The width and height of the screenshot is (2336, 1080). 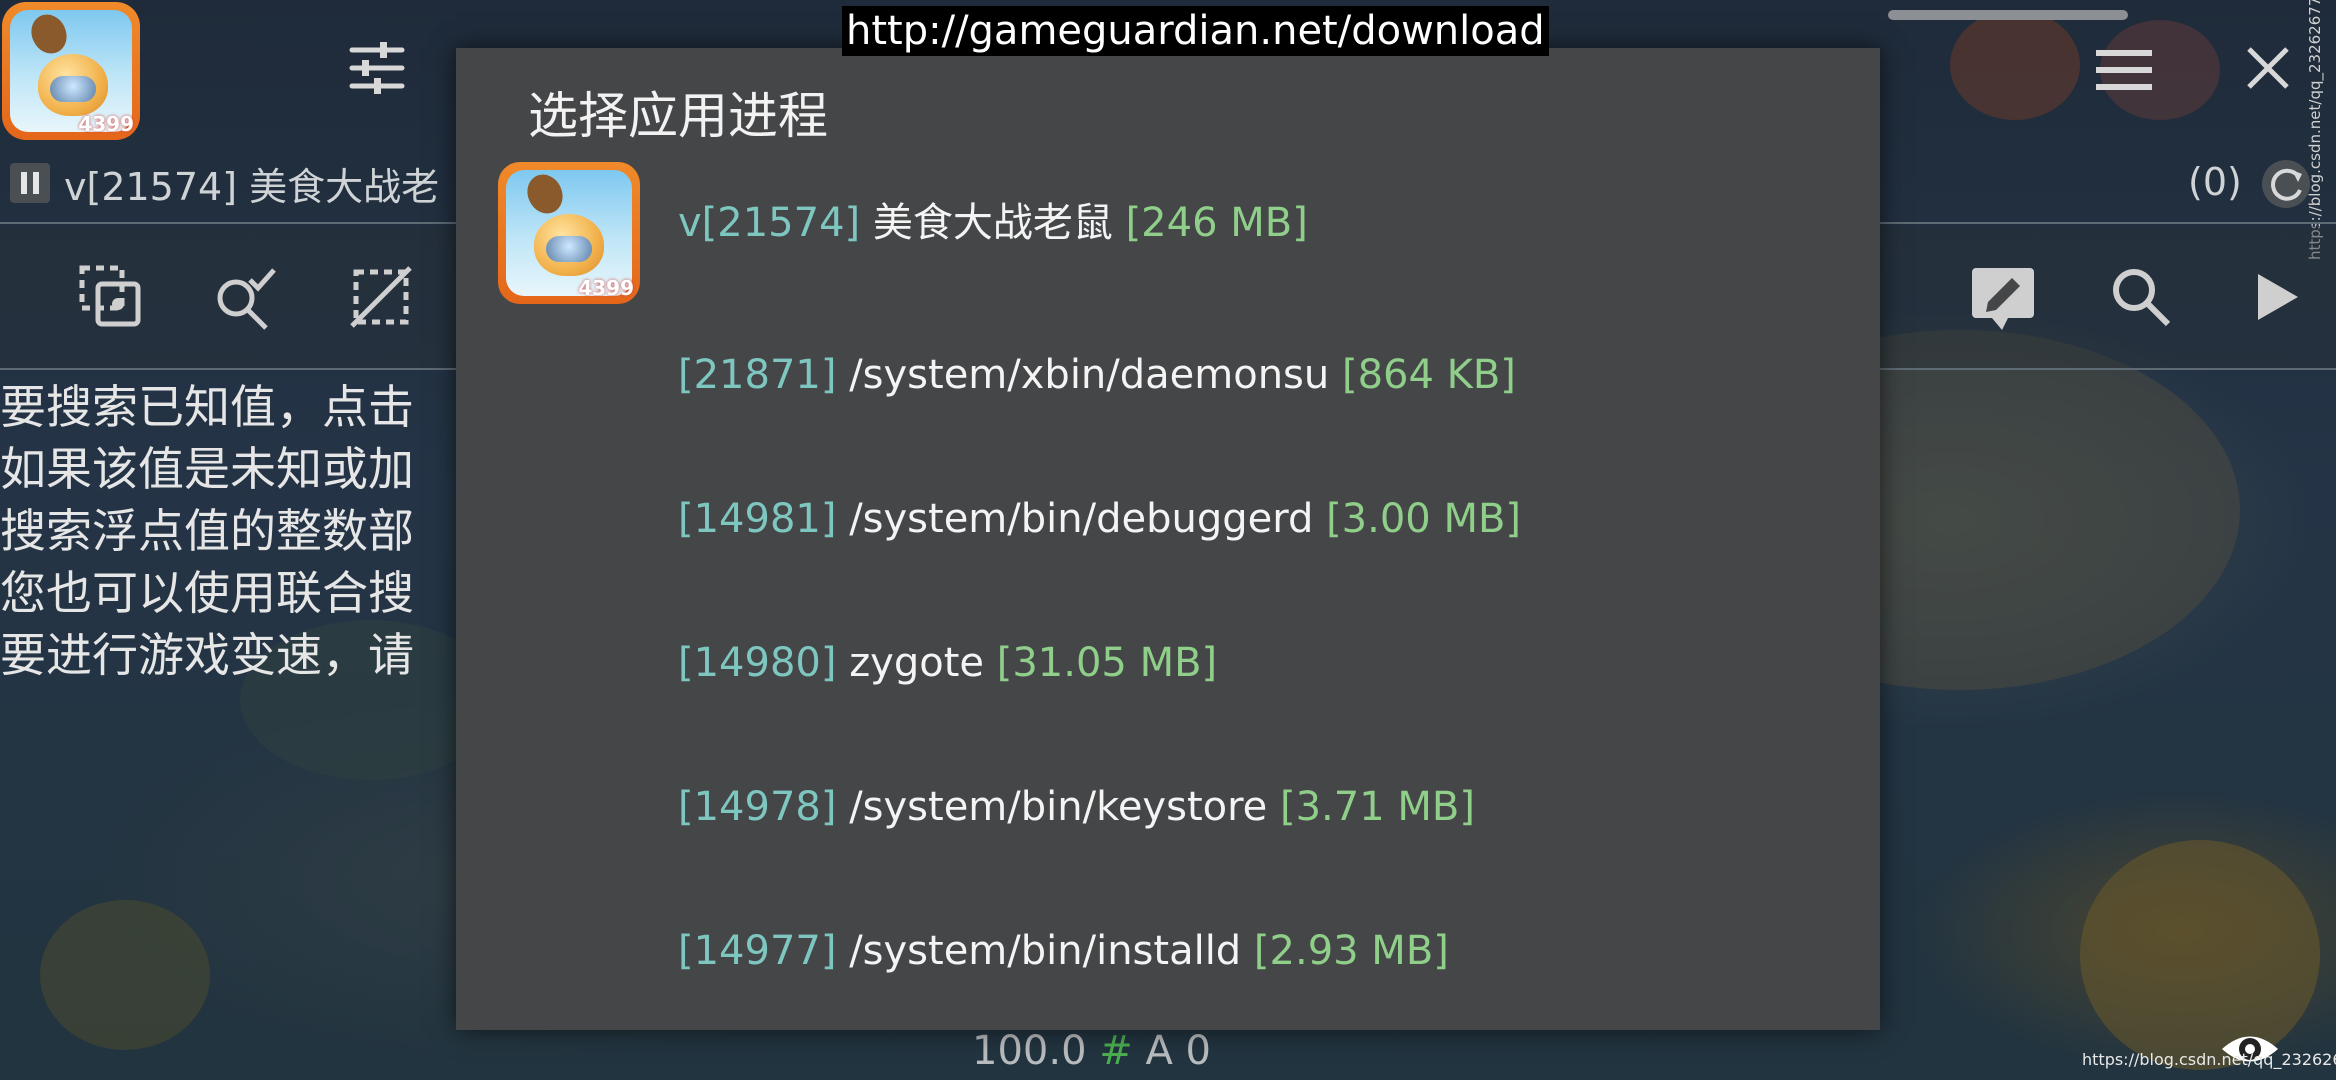 What do you see at coordinates (207, 655) in the screenshot?
I see `help-line: 要进行游戏变速，请` at bounding box center [207, 655].